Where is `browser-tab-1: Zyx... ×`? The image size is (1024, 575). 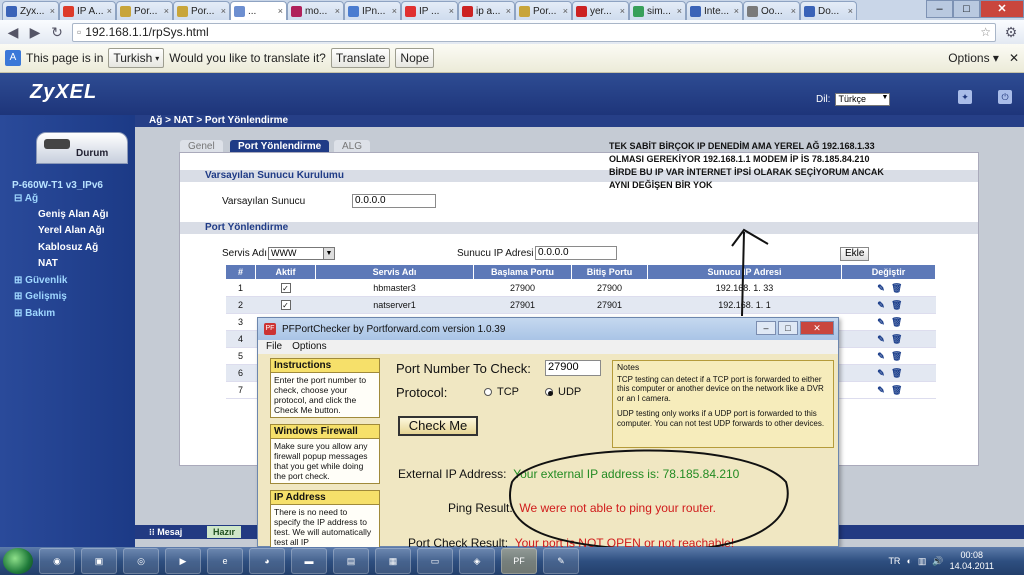
browser-tab-1: Zyx... × is located at coordinates (30, 10).